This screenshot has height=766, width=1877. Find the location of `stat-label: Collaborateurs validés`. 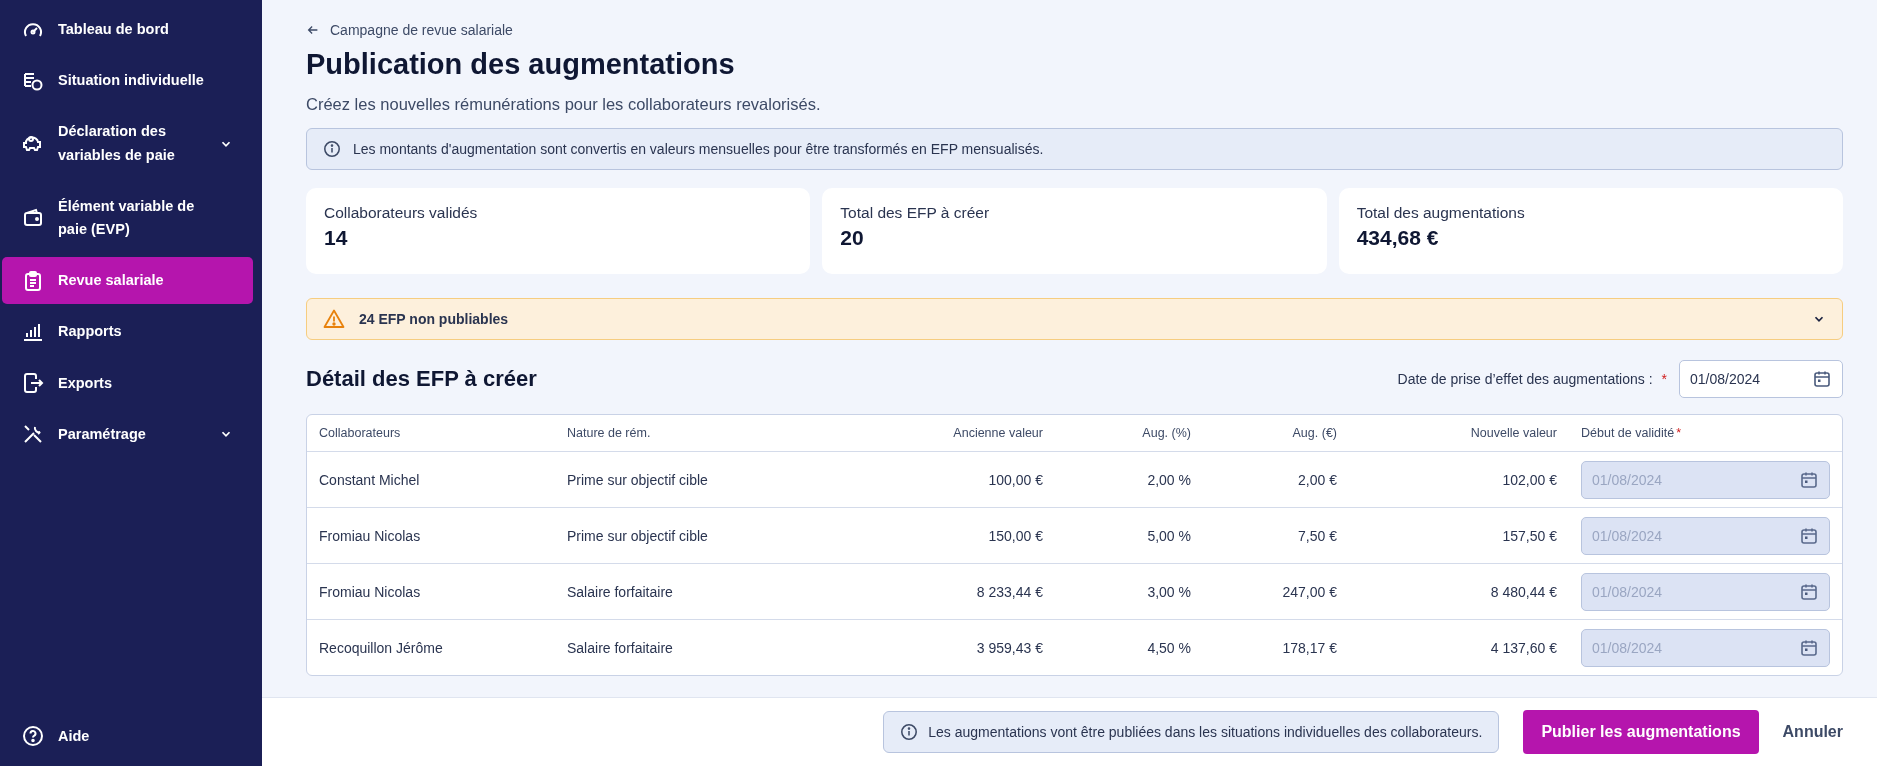

stat-label: Collaborateurs validés is located at coordinates (401, 213).